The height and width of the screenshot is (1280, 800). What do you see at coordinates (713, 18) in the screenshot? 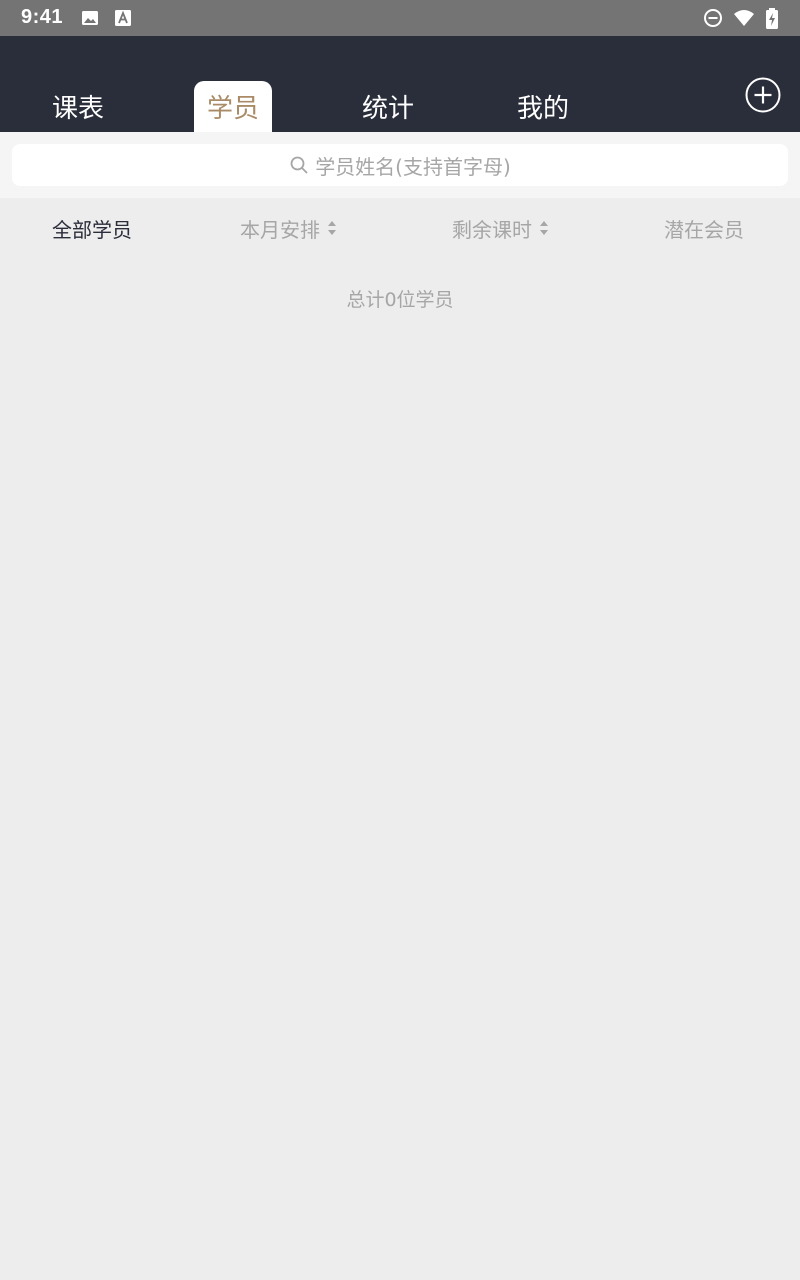
I see `do-not-disturb-icon` at bounding box center [713, 18].